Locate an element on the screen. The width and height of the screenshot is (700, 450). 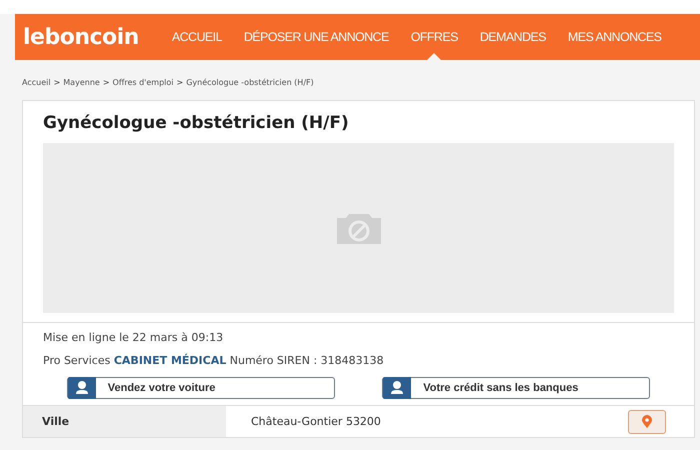
nav-tab: MES ANNONCES is located at coordinates (614, 37).